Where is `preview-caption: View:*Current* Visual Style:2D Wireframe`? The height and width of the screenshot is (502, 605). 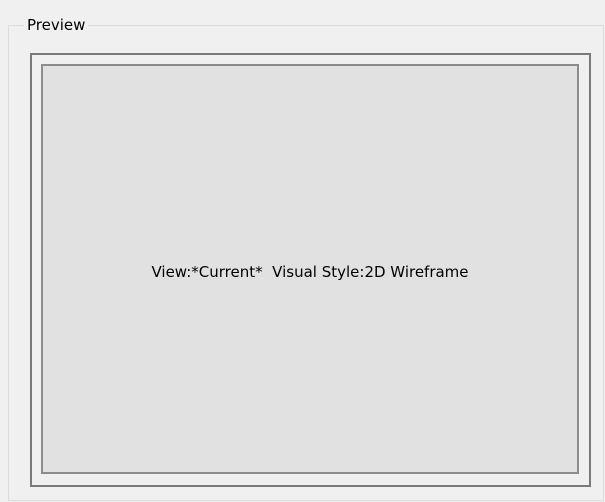 preview-caption: View:*Current* Visual Style:2D Wireframe is located at coordinates (310, 272).